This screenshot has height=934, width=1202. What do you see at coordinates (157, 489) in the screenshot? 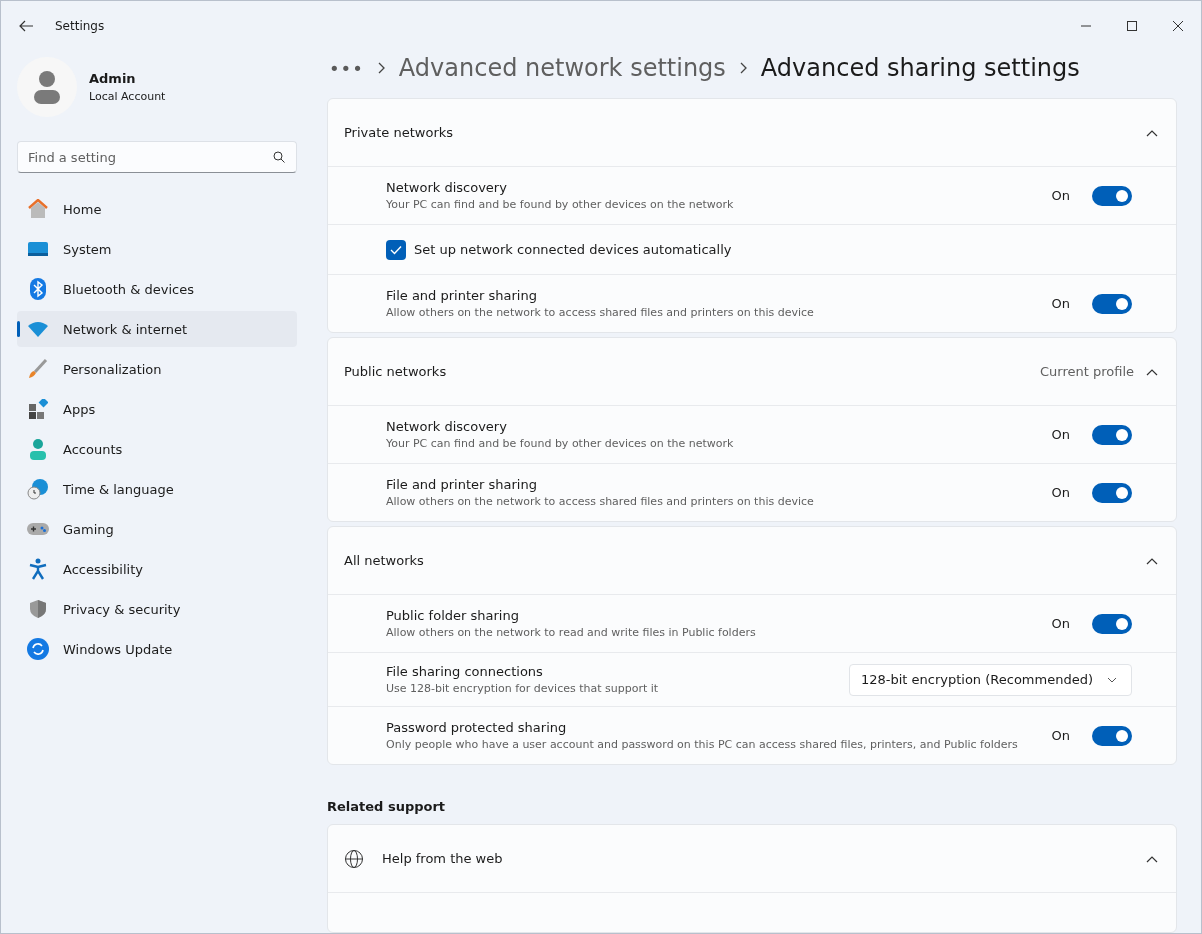
I see `sidebar-item: Time & language` at bounding box center [157, 489].